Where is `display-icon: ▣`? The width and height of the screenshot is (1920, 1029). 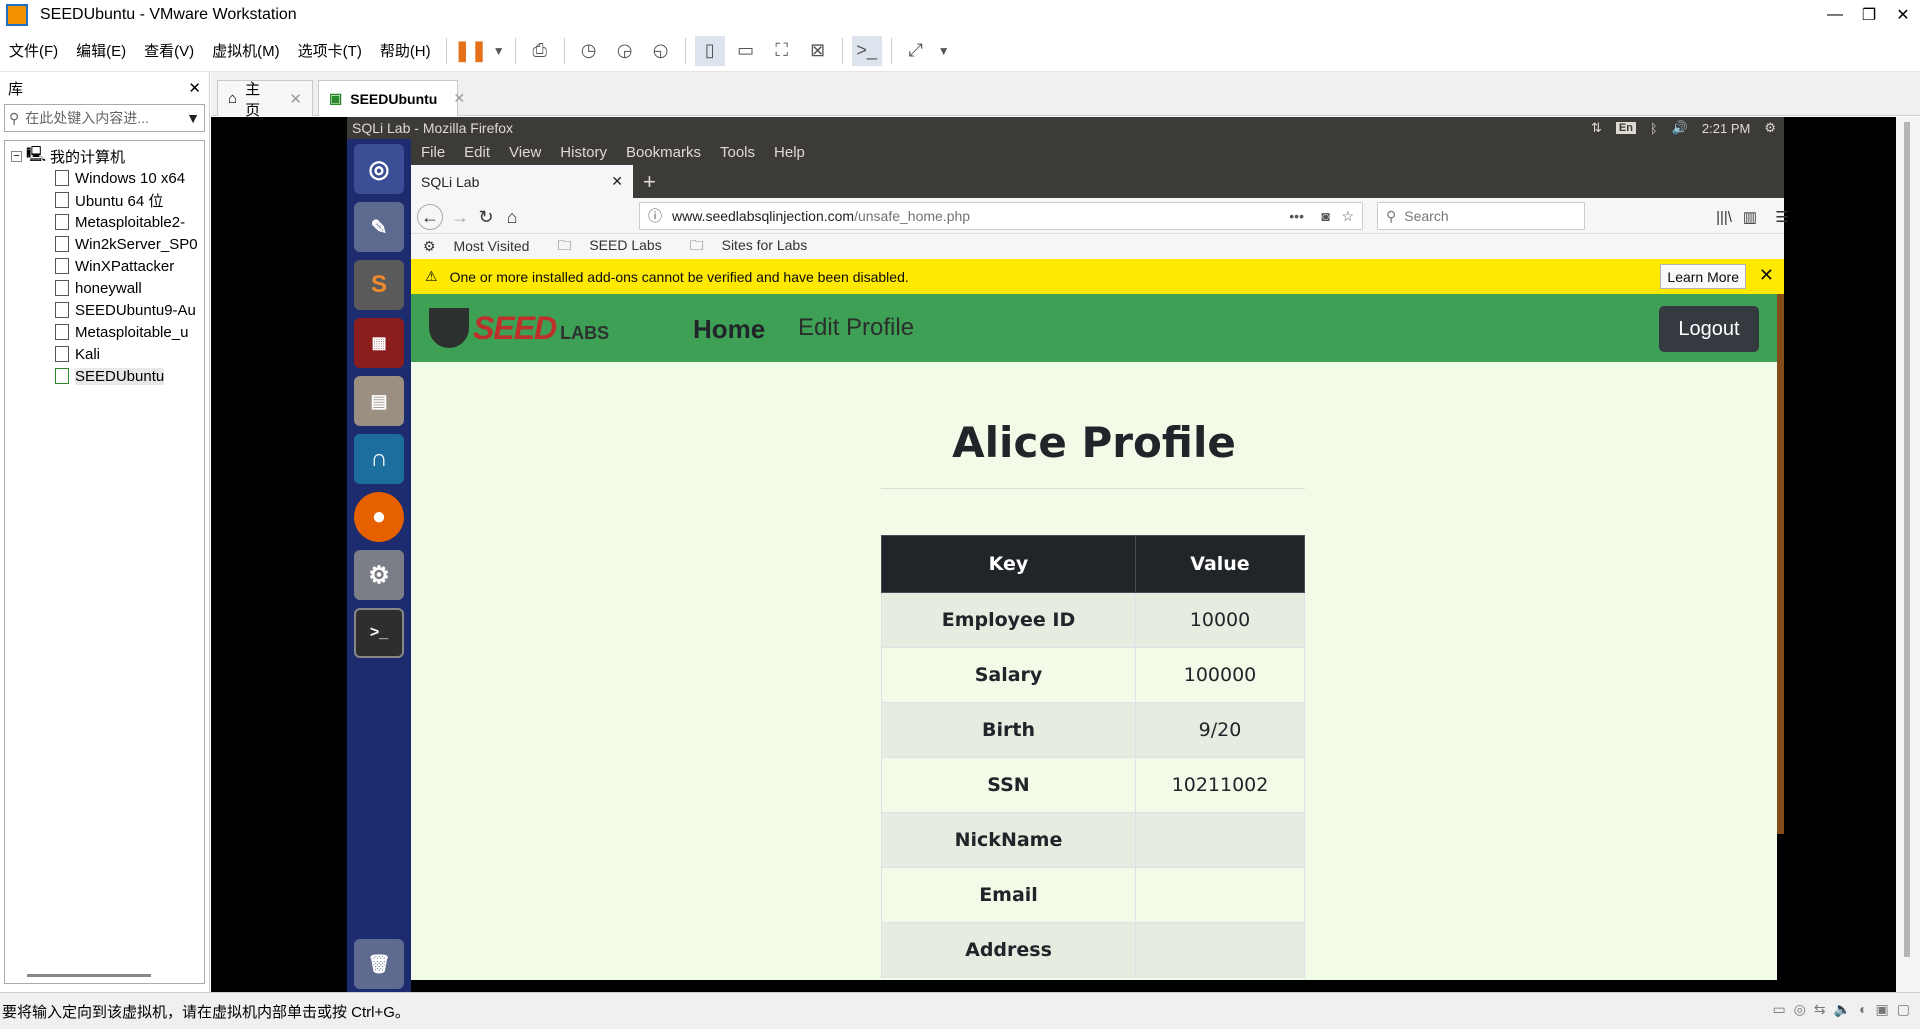 display-icon: ▣ is located at coordinates (1882, 1009).